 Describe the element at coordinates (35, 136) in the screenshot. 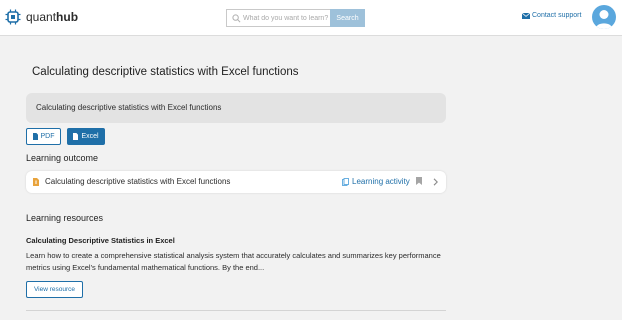

I see `pdf-icon` at that location.